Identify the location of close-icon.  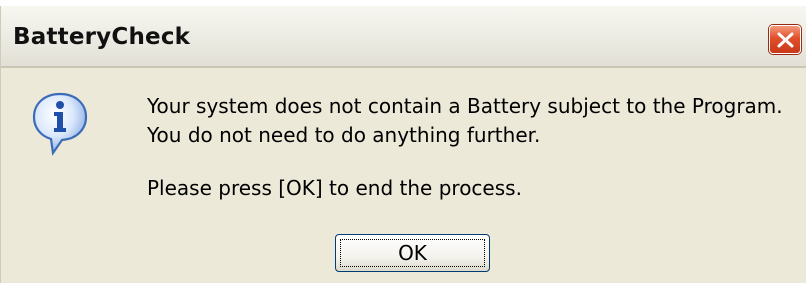
(785, 40).